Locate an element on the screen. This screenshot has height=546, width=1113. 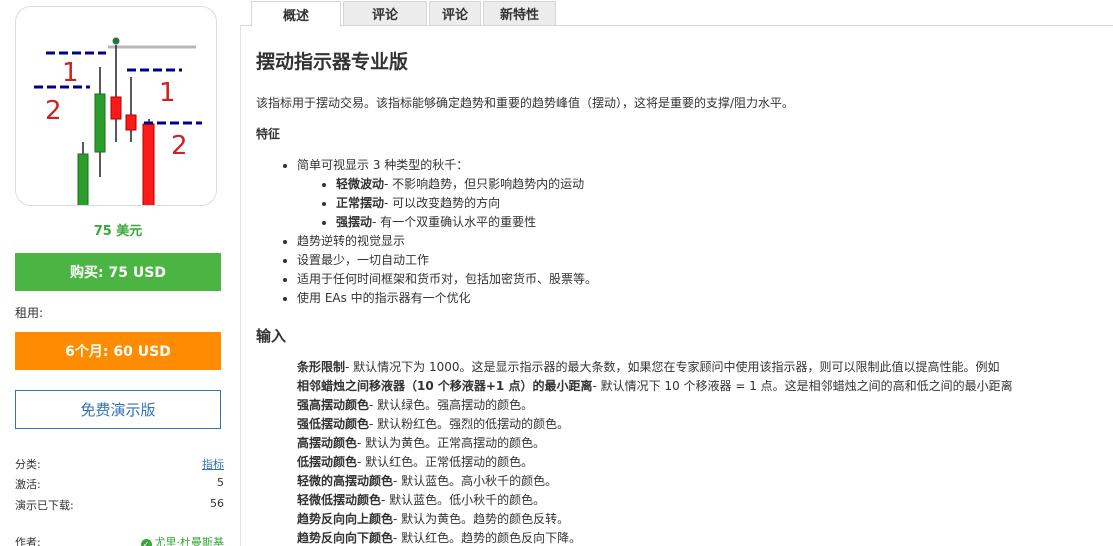
input-name: 高摆动颜色 is located at coordinates (327, 443).